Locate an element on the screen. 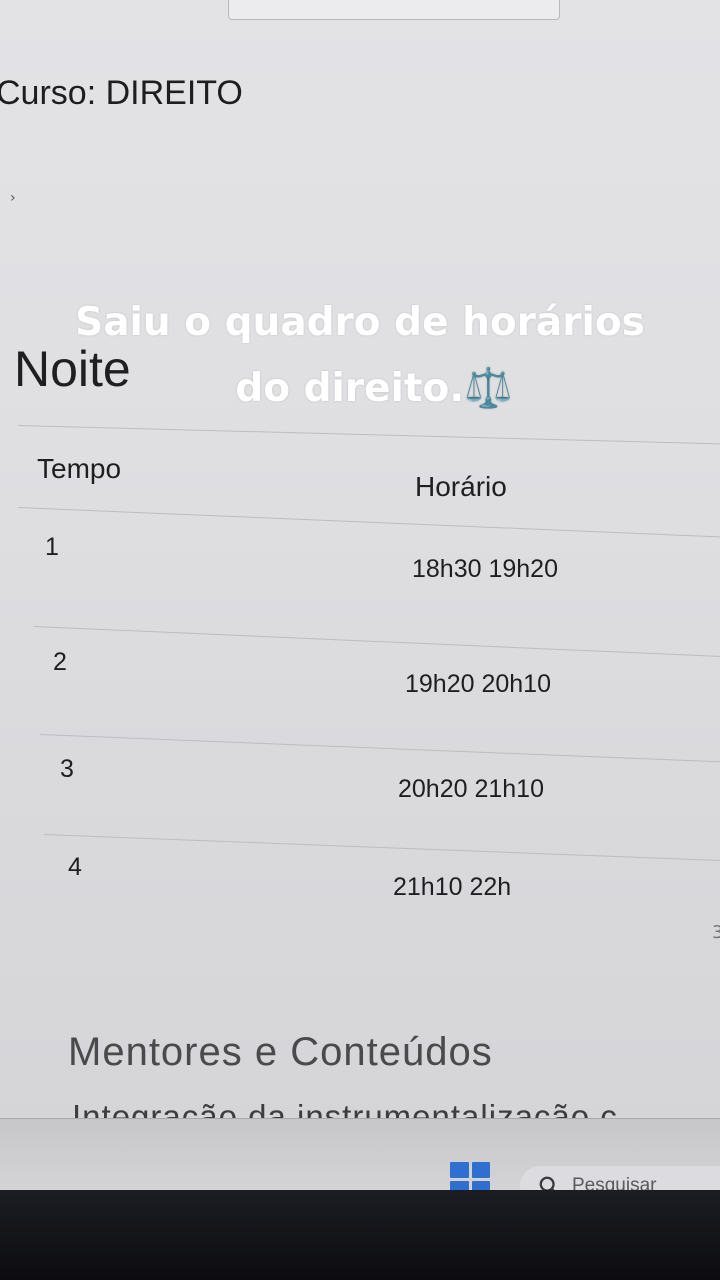  course-line: Curso: DIREITO is located at coordinates (121, 93).